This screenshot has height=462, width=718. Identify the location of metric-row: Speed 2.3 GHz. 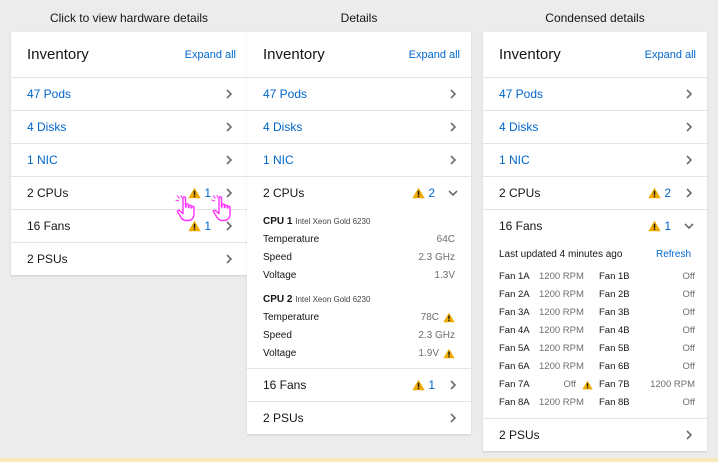
(359, 335).